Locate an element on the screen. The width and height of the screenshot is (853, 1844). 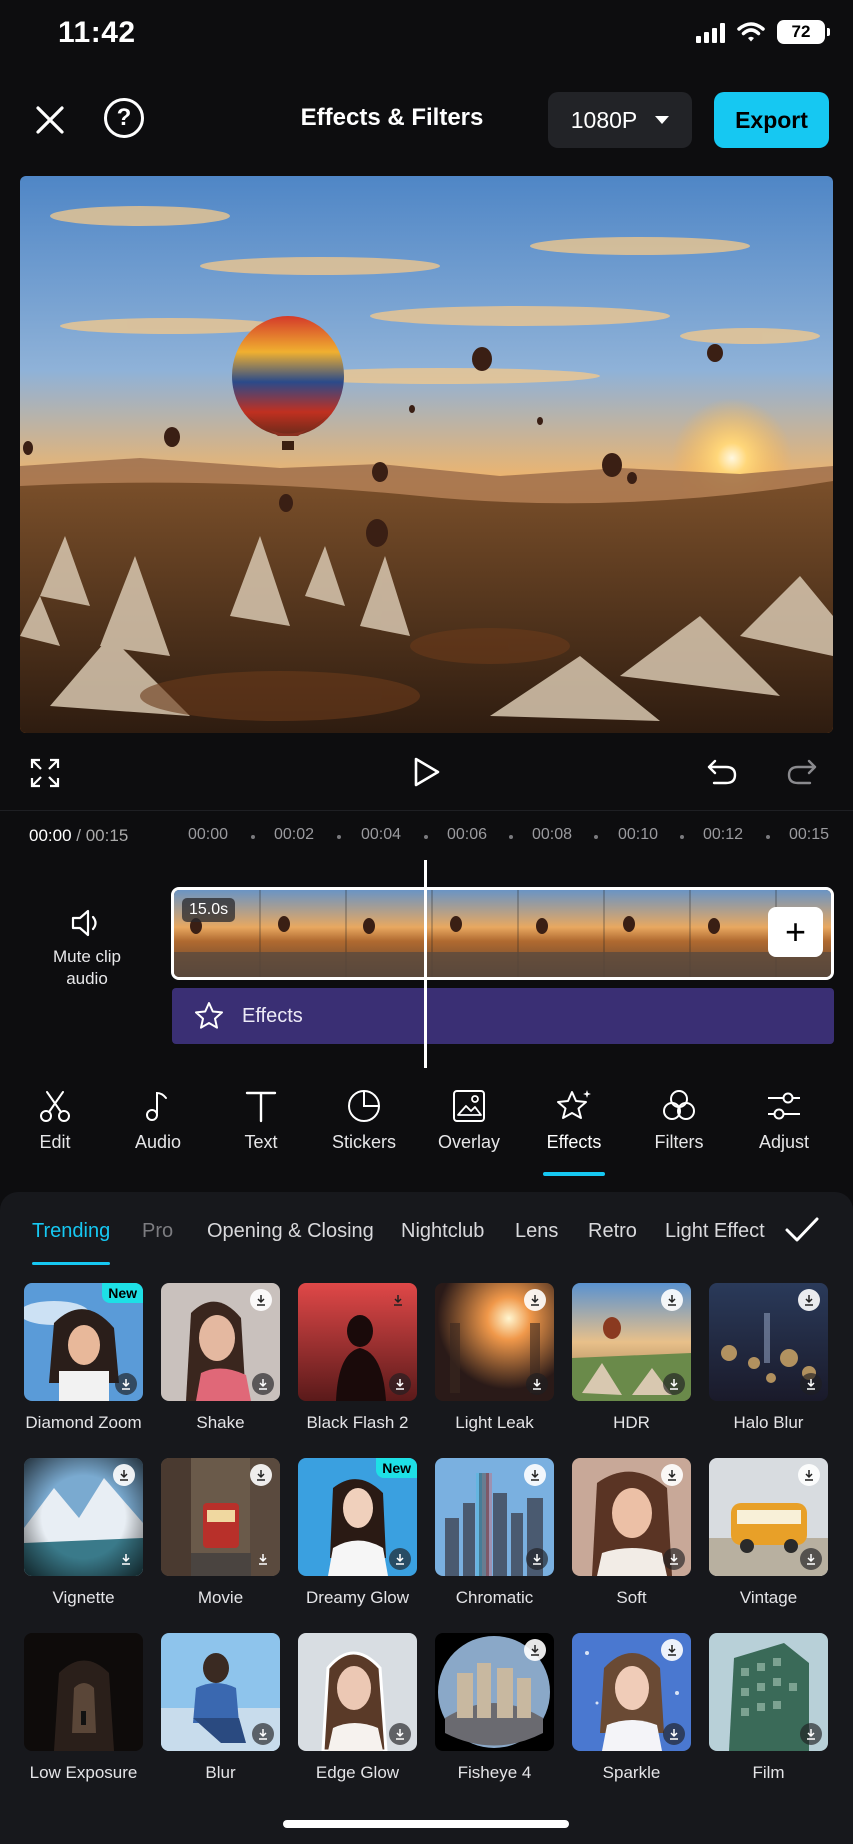
fullscreen-icon is located at coordinates (45, 773).